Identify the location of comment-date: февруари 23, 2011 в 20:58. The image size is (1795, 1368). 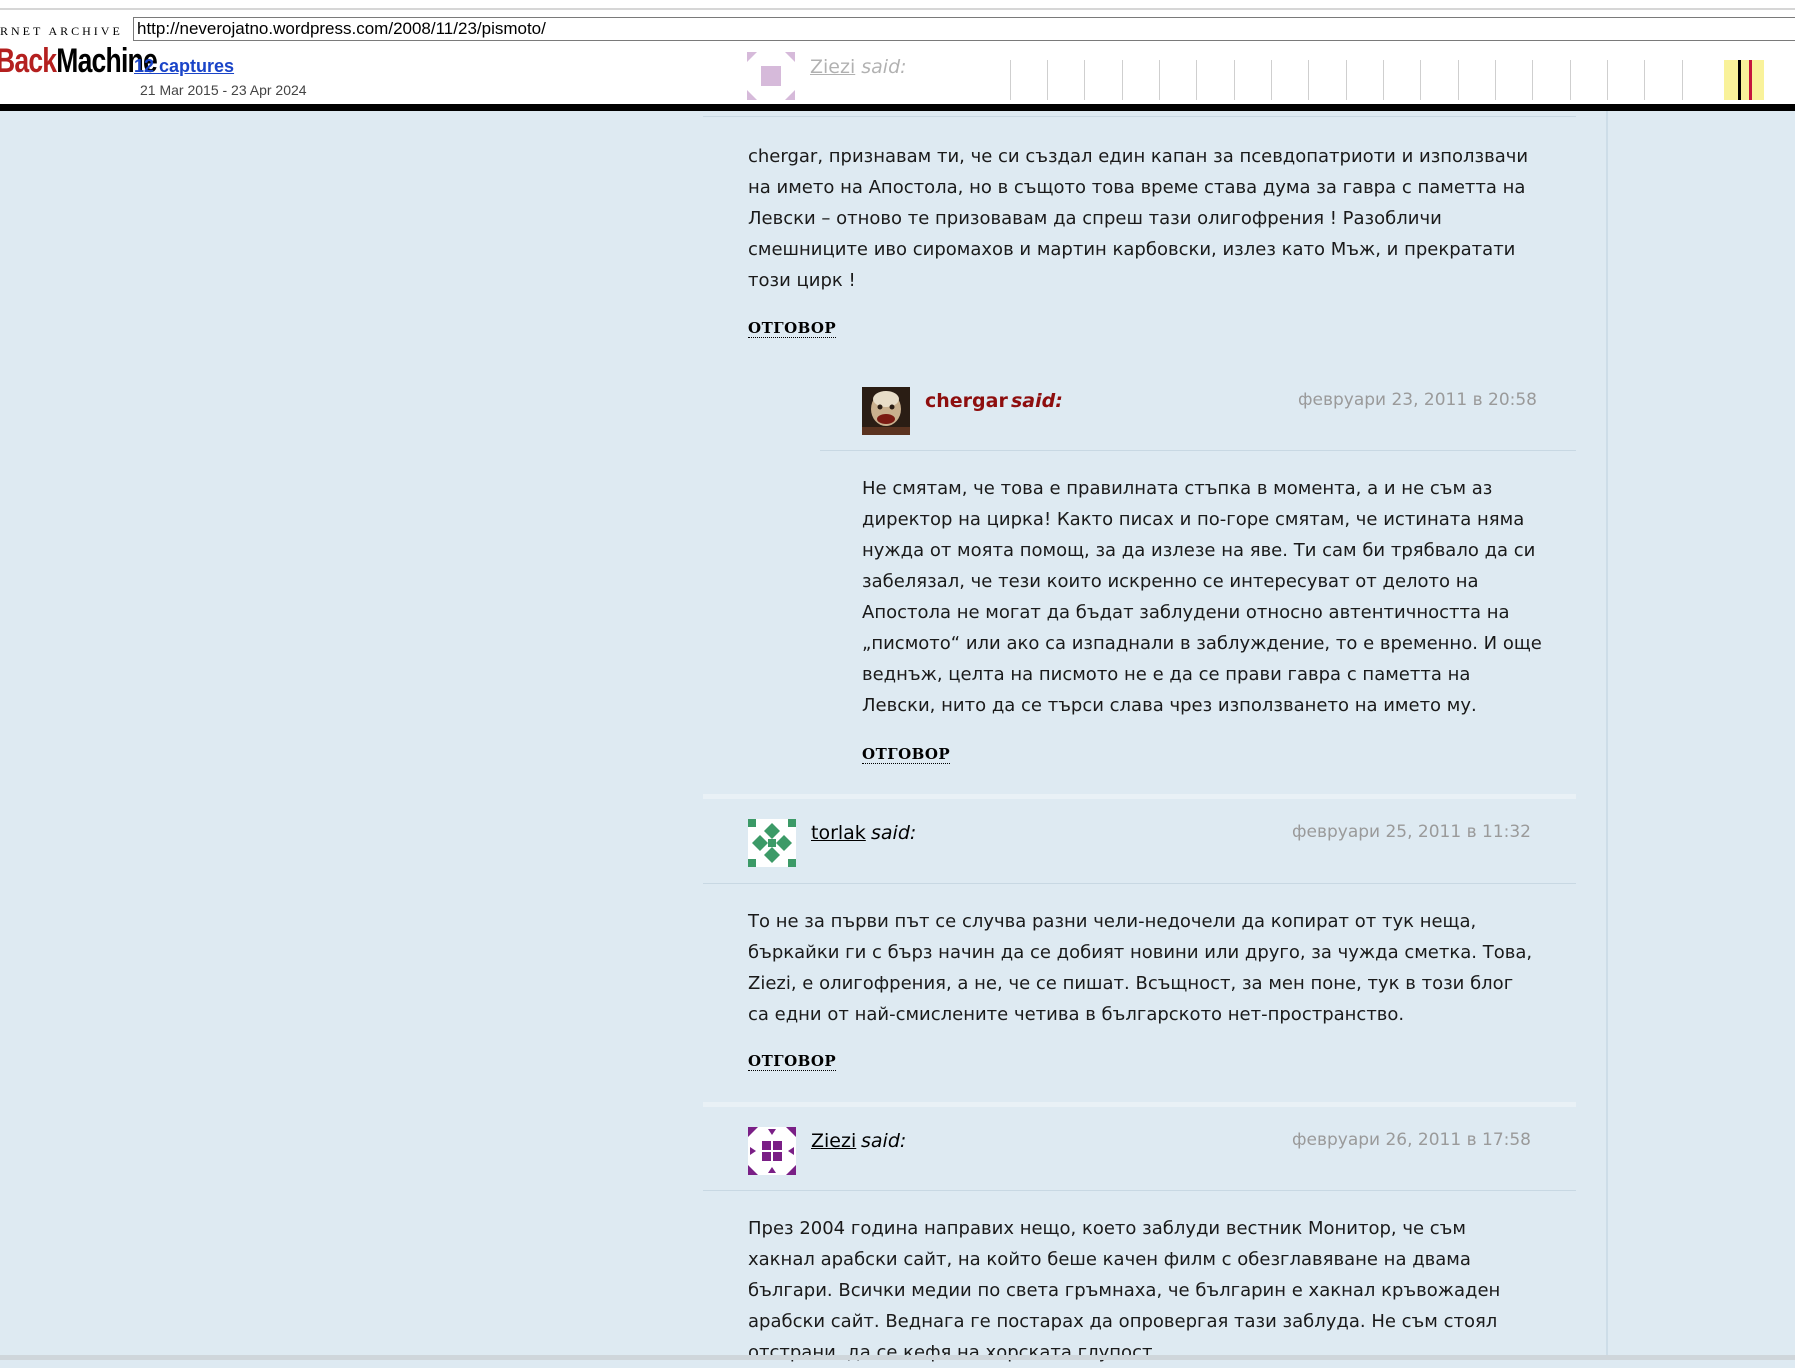
(1417, 400).